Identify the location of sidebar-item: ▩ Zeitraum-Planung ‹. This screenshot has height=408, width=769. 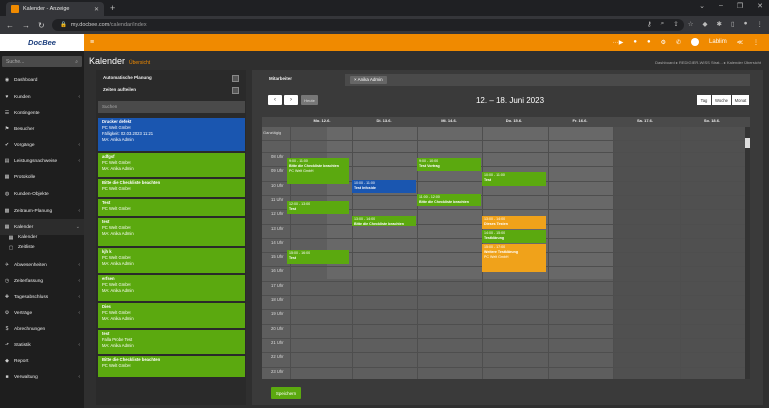
(42, 211).